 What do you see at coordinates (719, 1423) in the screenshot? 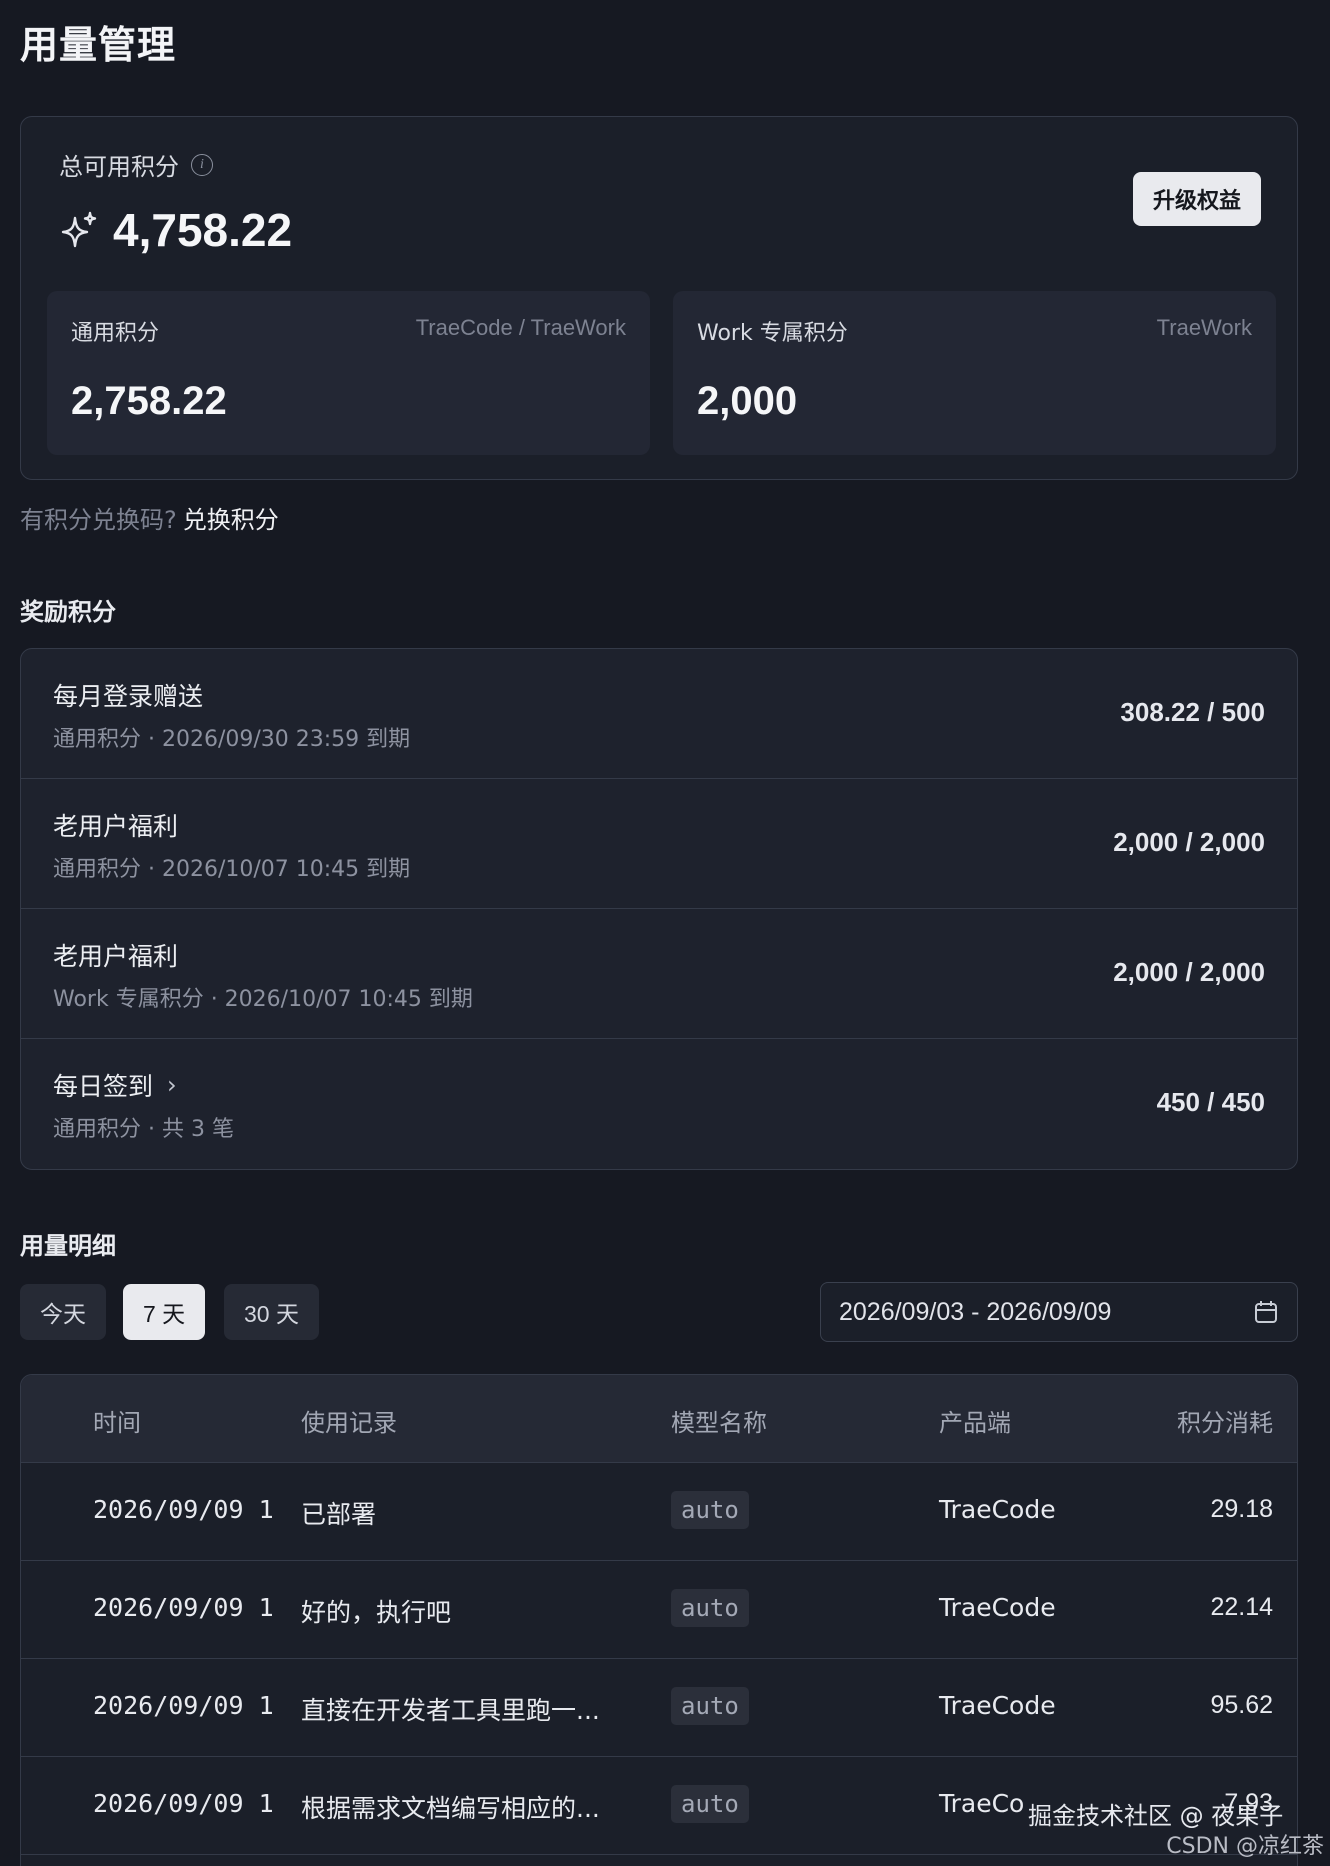
I see `column-header-model: 模型名称` at bounding box center [719, 1423].